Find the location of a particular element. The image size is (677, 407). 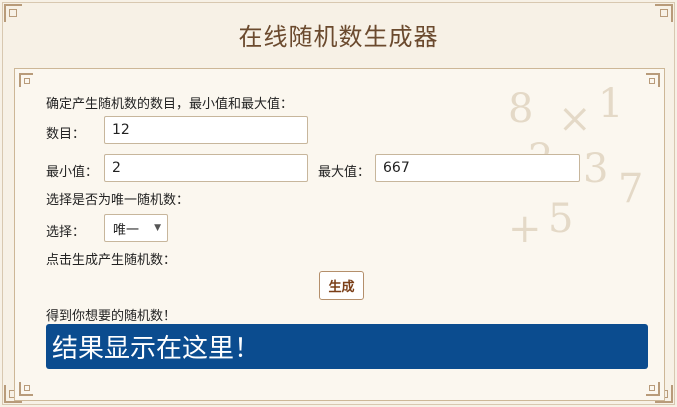

chevron-down-icon: ▼ is located at coordinates (157, 228).